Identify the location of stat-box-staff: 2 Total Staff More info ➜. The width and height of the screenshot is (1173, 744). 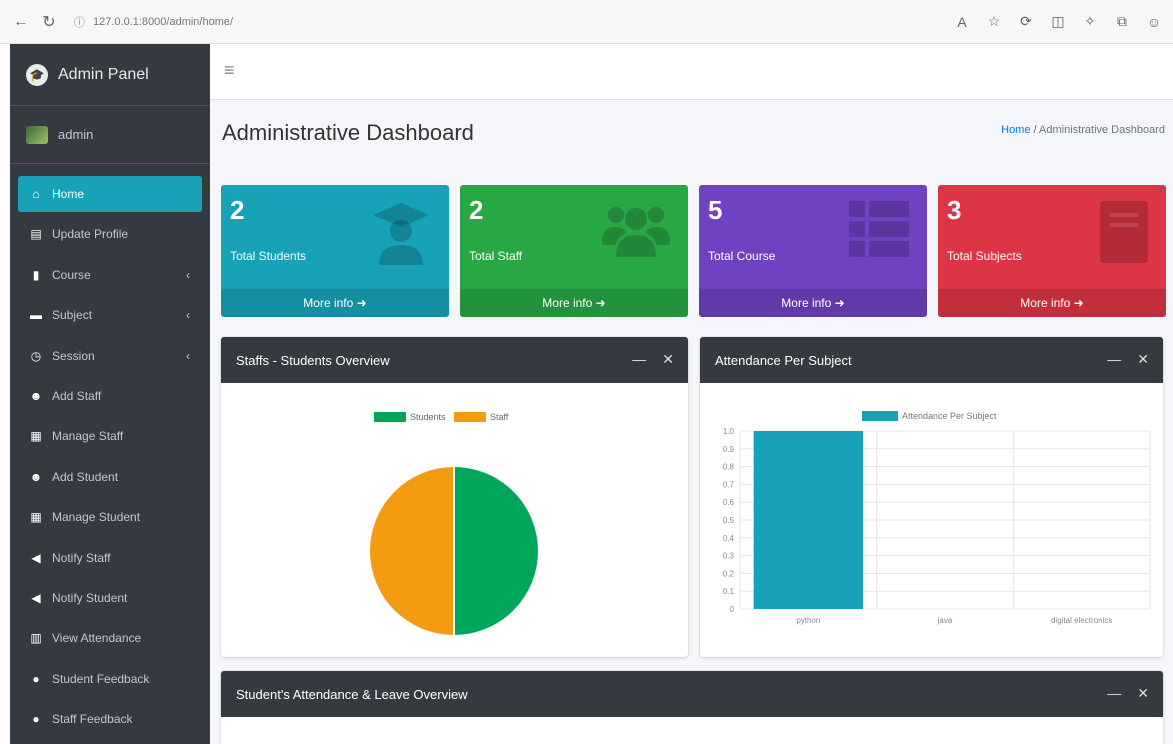
(574, 251).